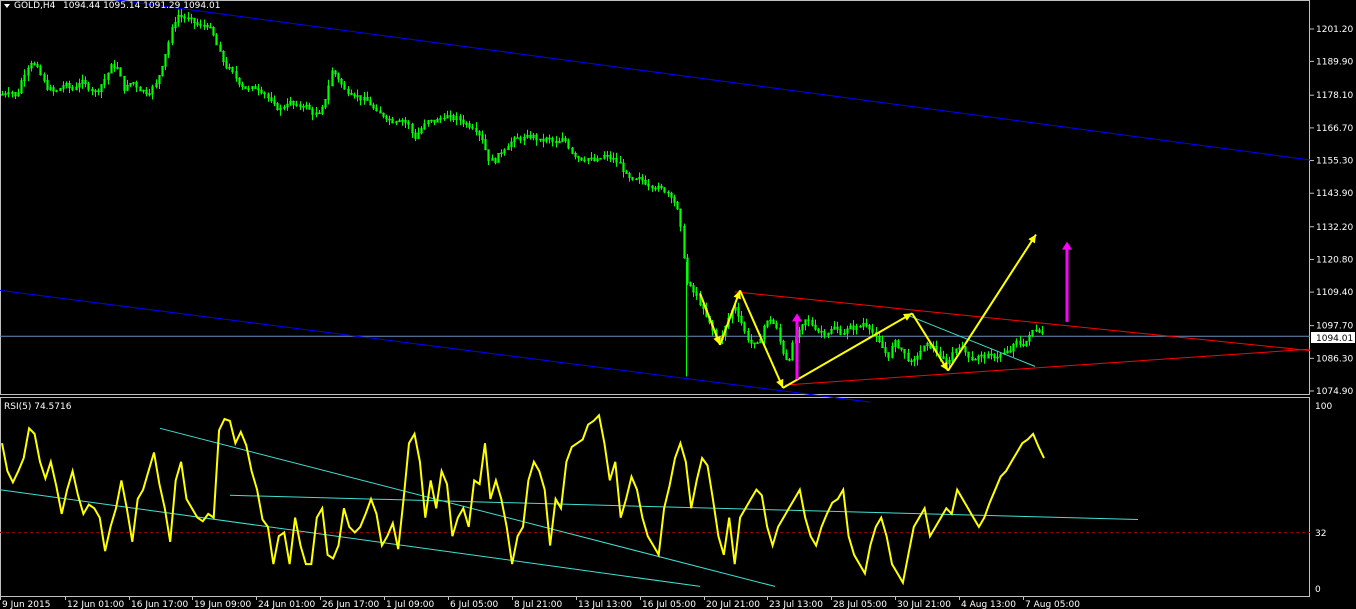  What do you see at coordinates (538, 604) in the screenshot?
I see `date-tick-label: 8 Jul 21:00` at bounding box center [538, 604].